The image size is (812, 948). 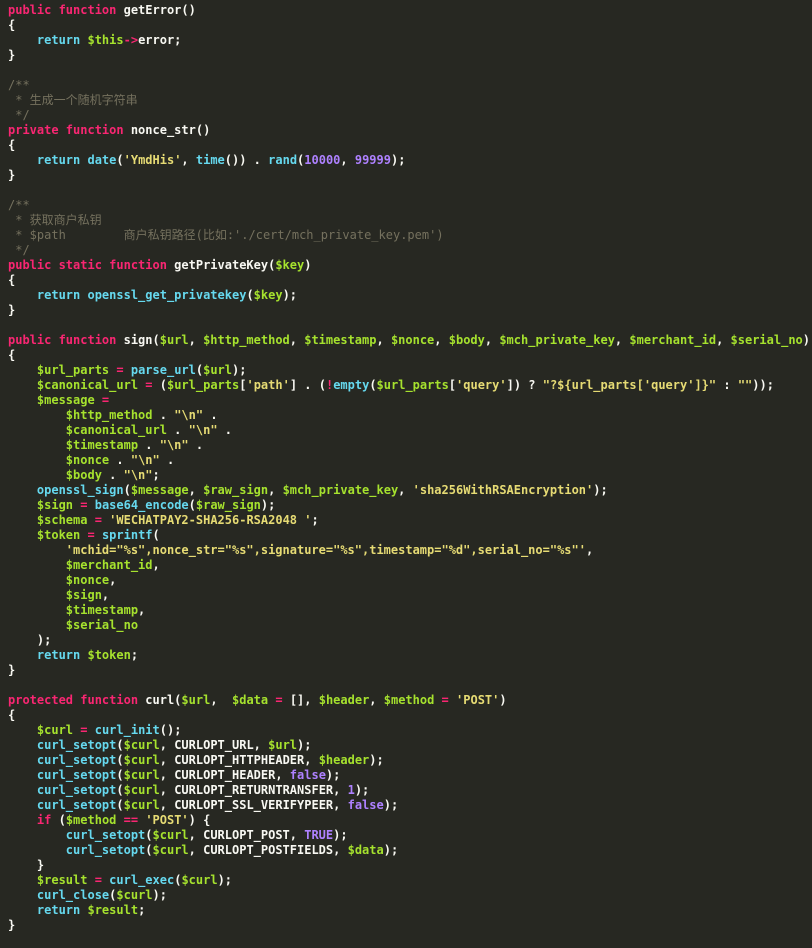 I want to click on code-token: , CURLOPT_URL,, so click(x=214, y=745).